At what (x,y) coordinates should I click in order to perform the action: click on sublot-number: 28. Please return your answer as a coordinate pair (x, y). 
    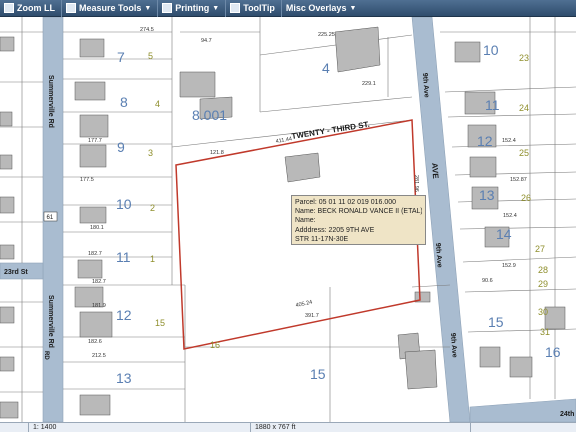
    Looking at the image, I should click on (543, 270).